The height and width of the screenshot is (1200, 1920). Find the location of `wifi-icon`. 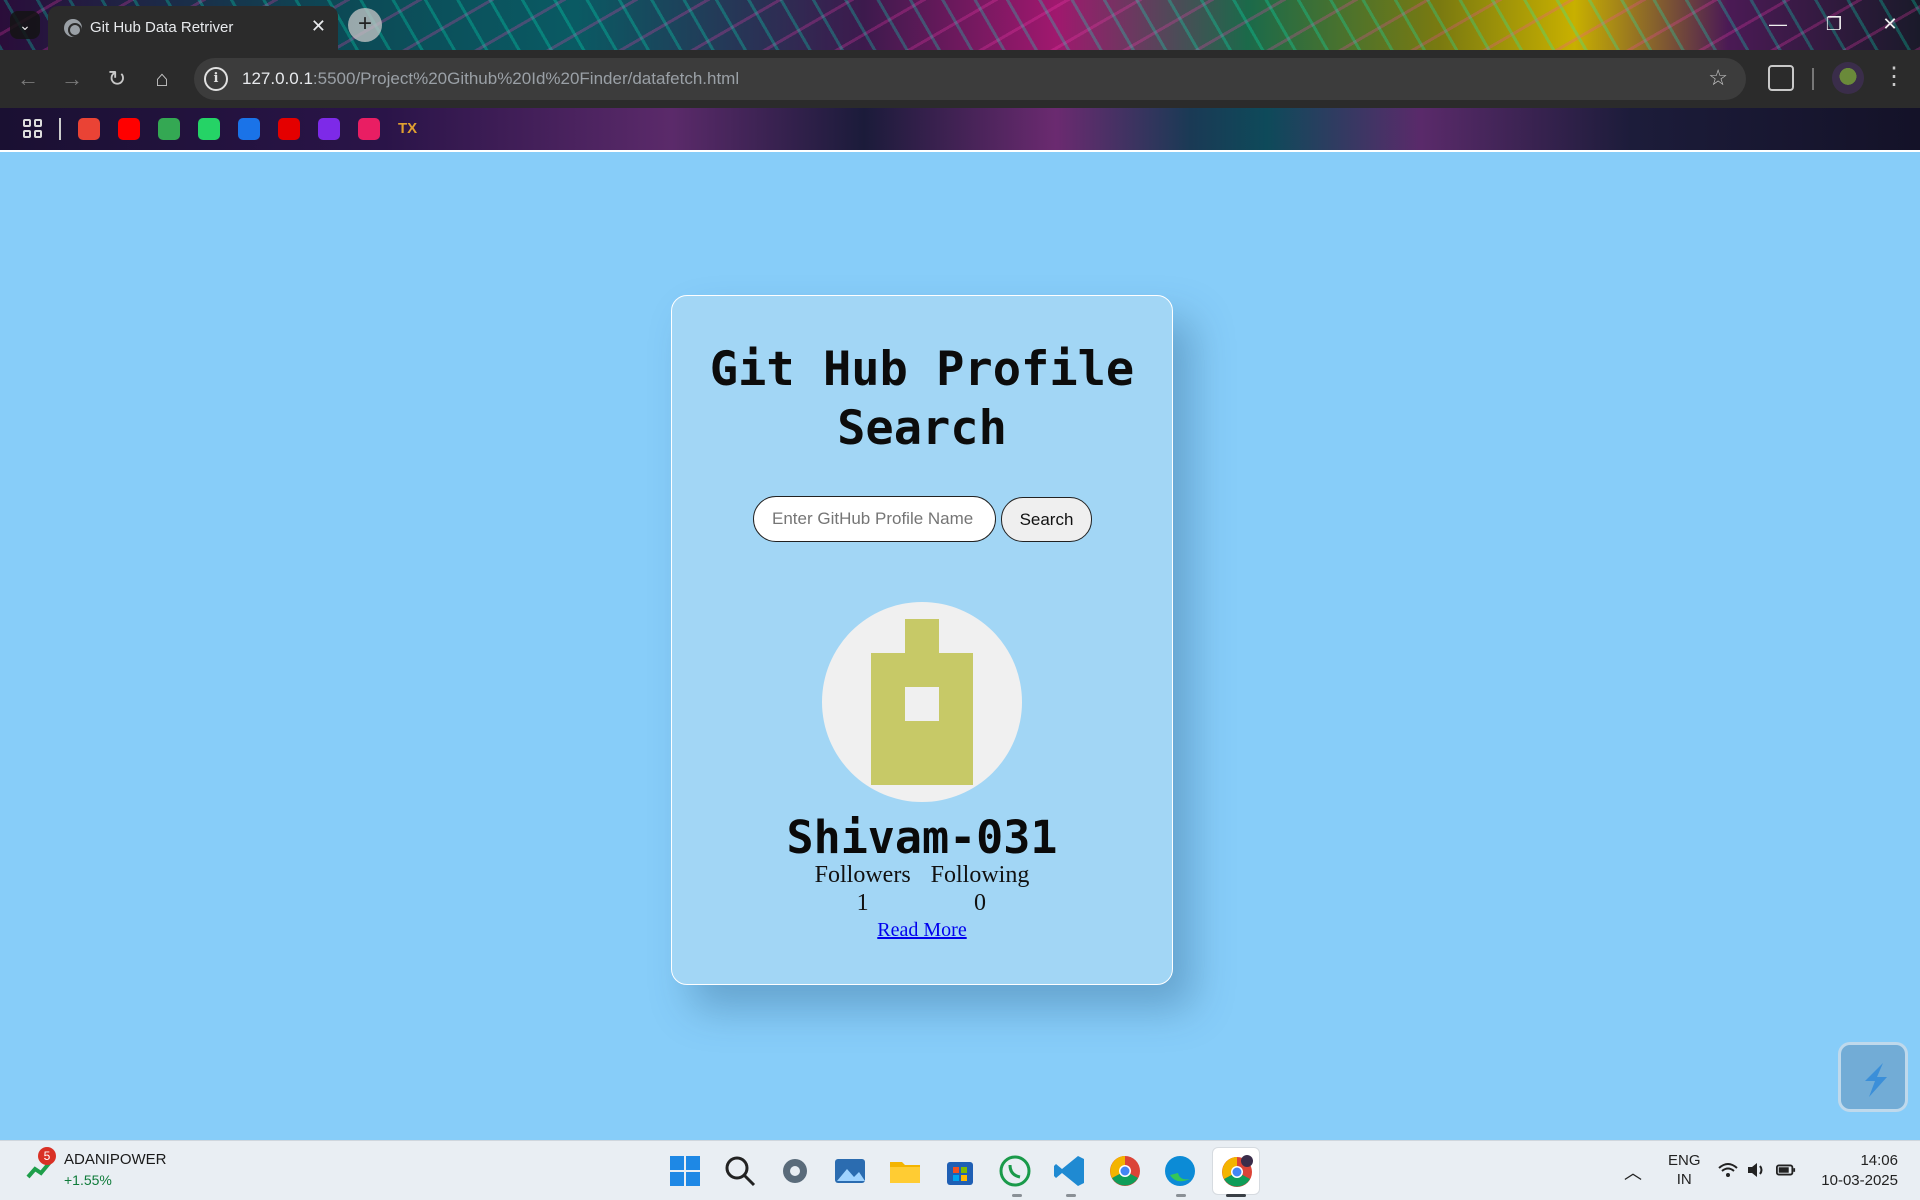

wifi-icon is located at coordinates (1728, 1170).